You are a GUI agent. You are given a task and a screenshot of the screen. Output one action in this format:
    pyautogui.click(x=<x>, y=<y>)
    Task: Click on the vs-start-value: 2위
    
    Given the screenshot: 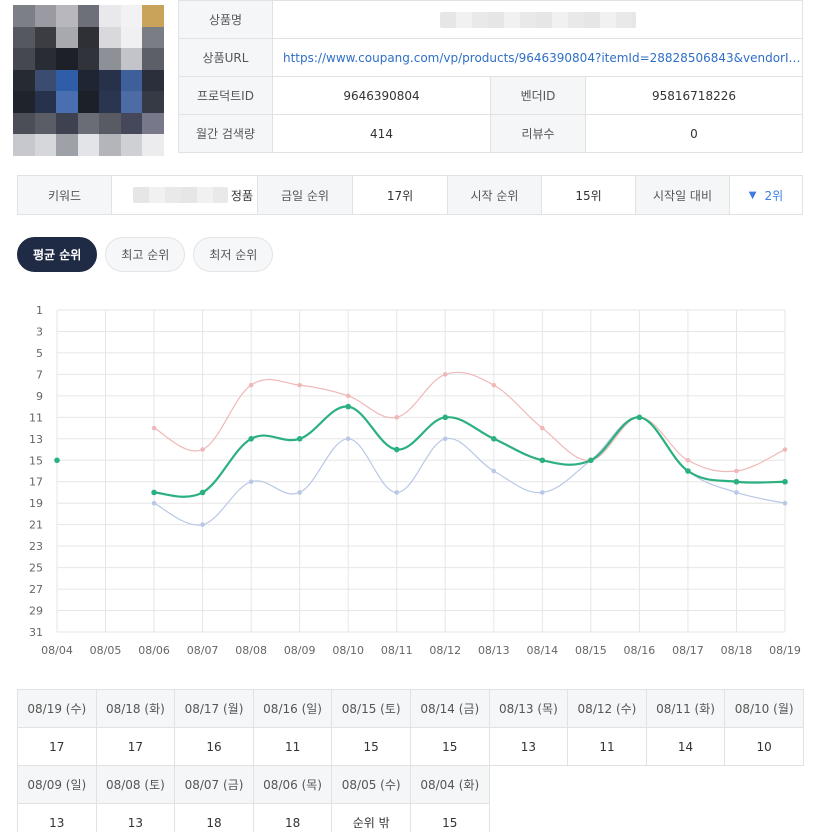 What is the action you would take?
    pyautogui.click(x=774, y=195)
    